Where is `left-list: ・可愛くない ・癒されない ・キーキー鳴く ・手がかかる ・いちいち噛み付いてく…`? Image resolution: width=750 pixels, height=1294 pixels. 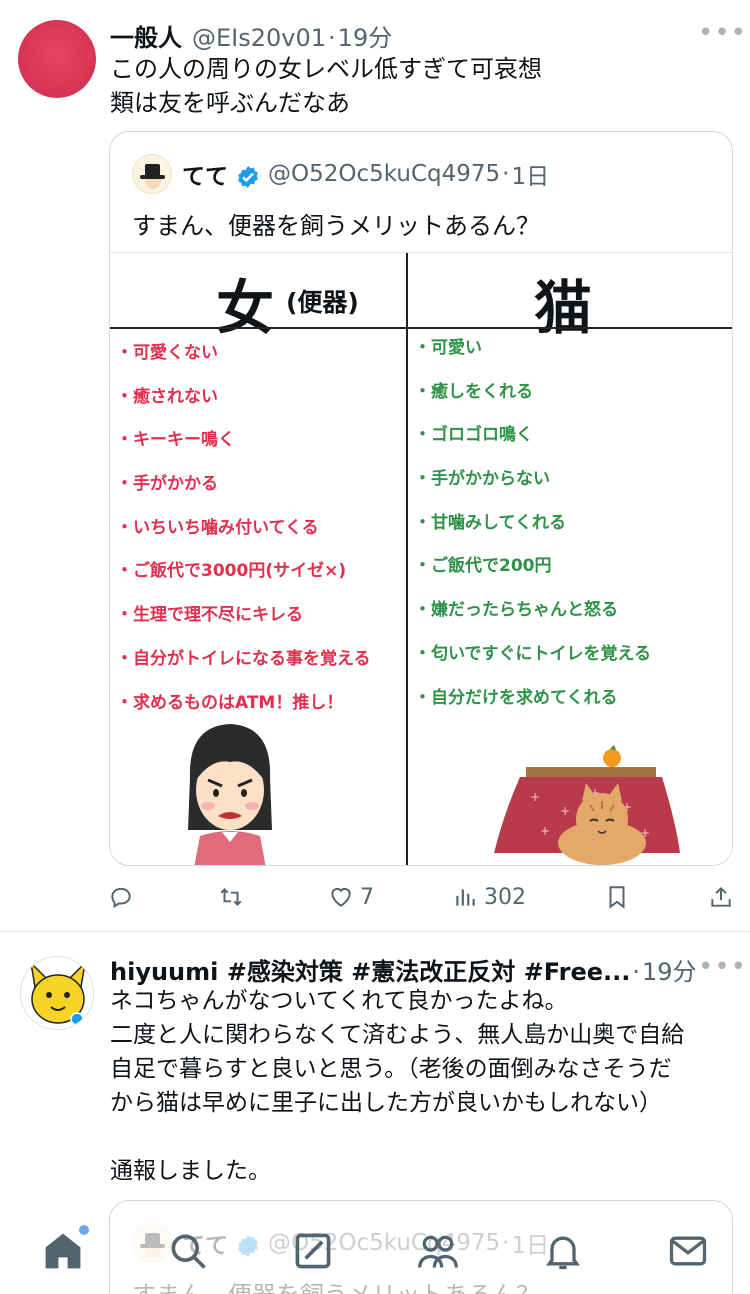
left-list: ・可愛くない ・癒されない ・キーキー鳴く ・手がかかる ・いちいち噛み付いてく… is located at coordinates (243, 534).